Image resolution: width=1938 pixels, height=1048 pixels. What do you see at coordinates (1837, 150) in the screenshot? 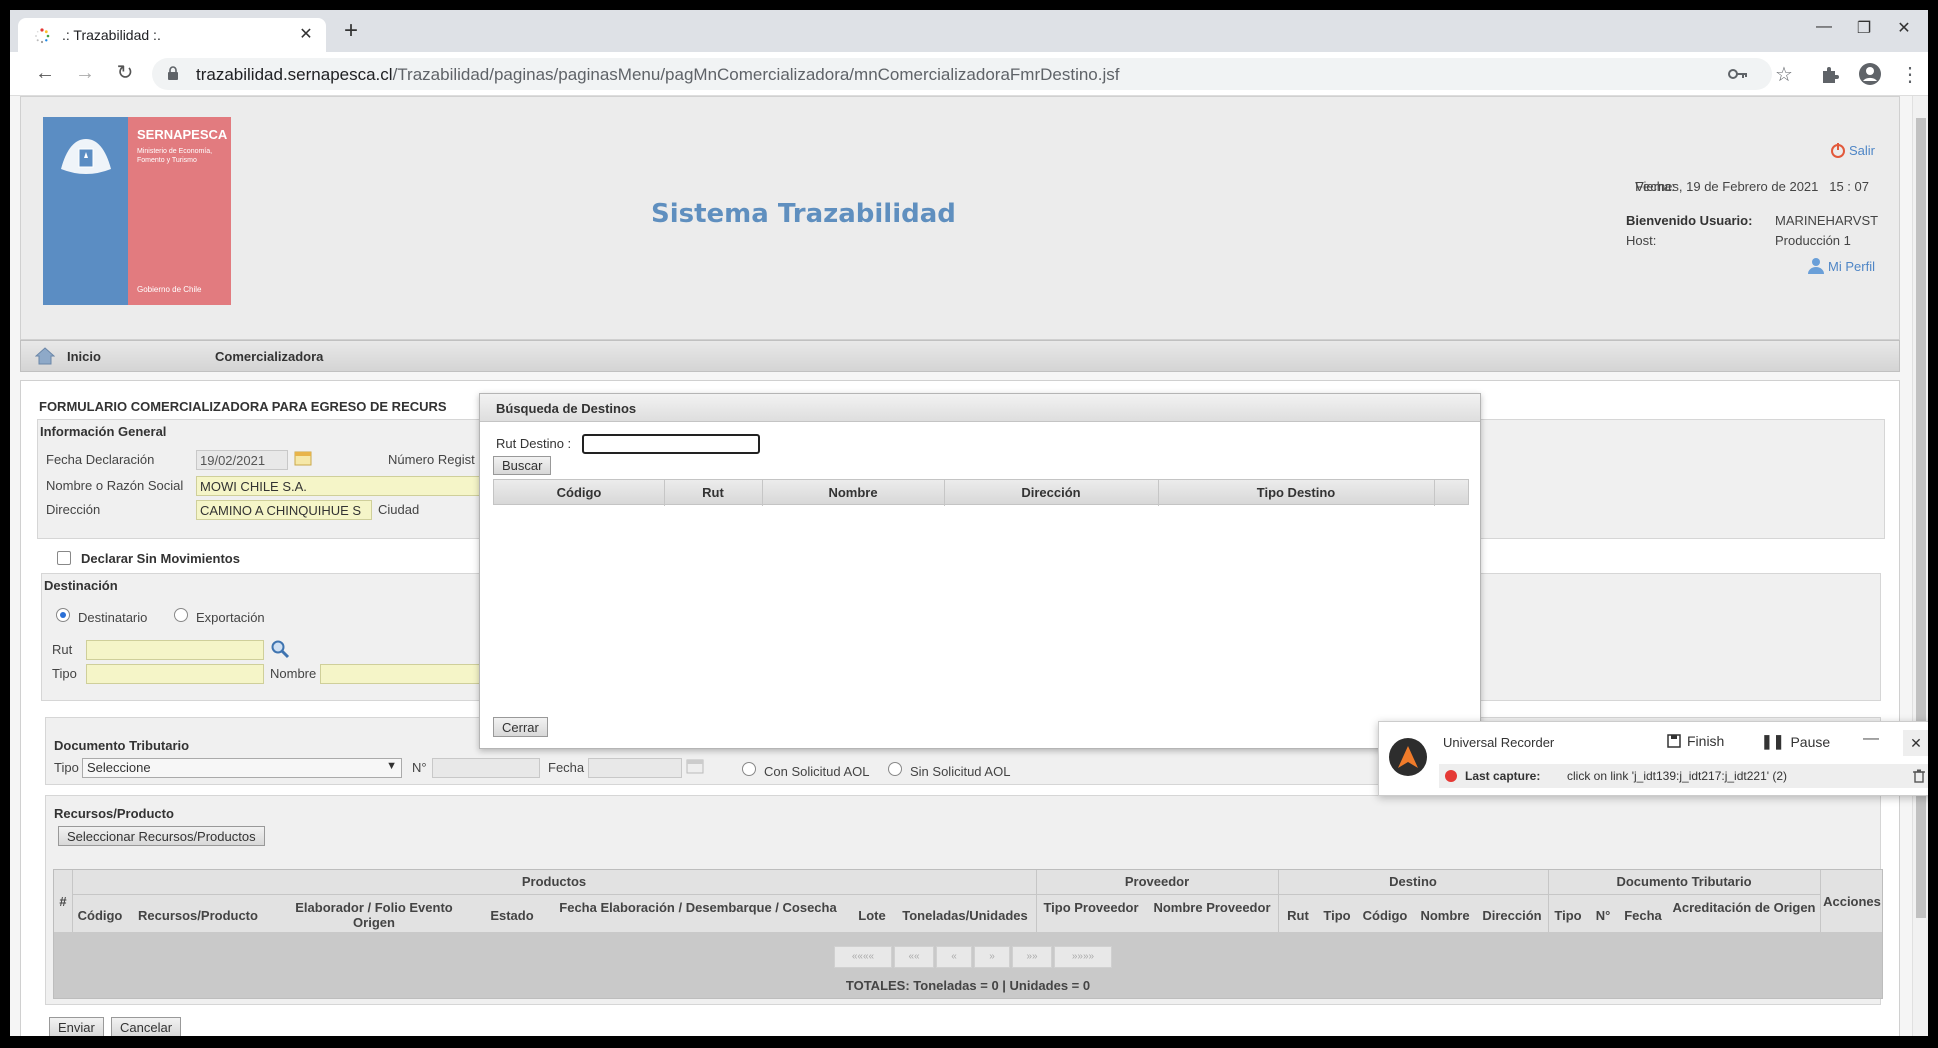
I see `power-icon` at bounding box center [1837, 150].